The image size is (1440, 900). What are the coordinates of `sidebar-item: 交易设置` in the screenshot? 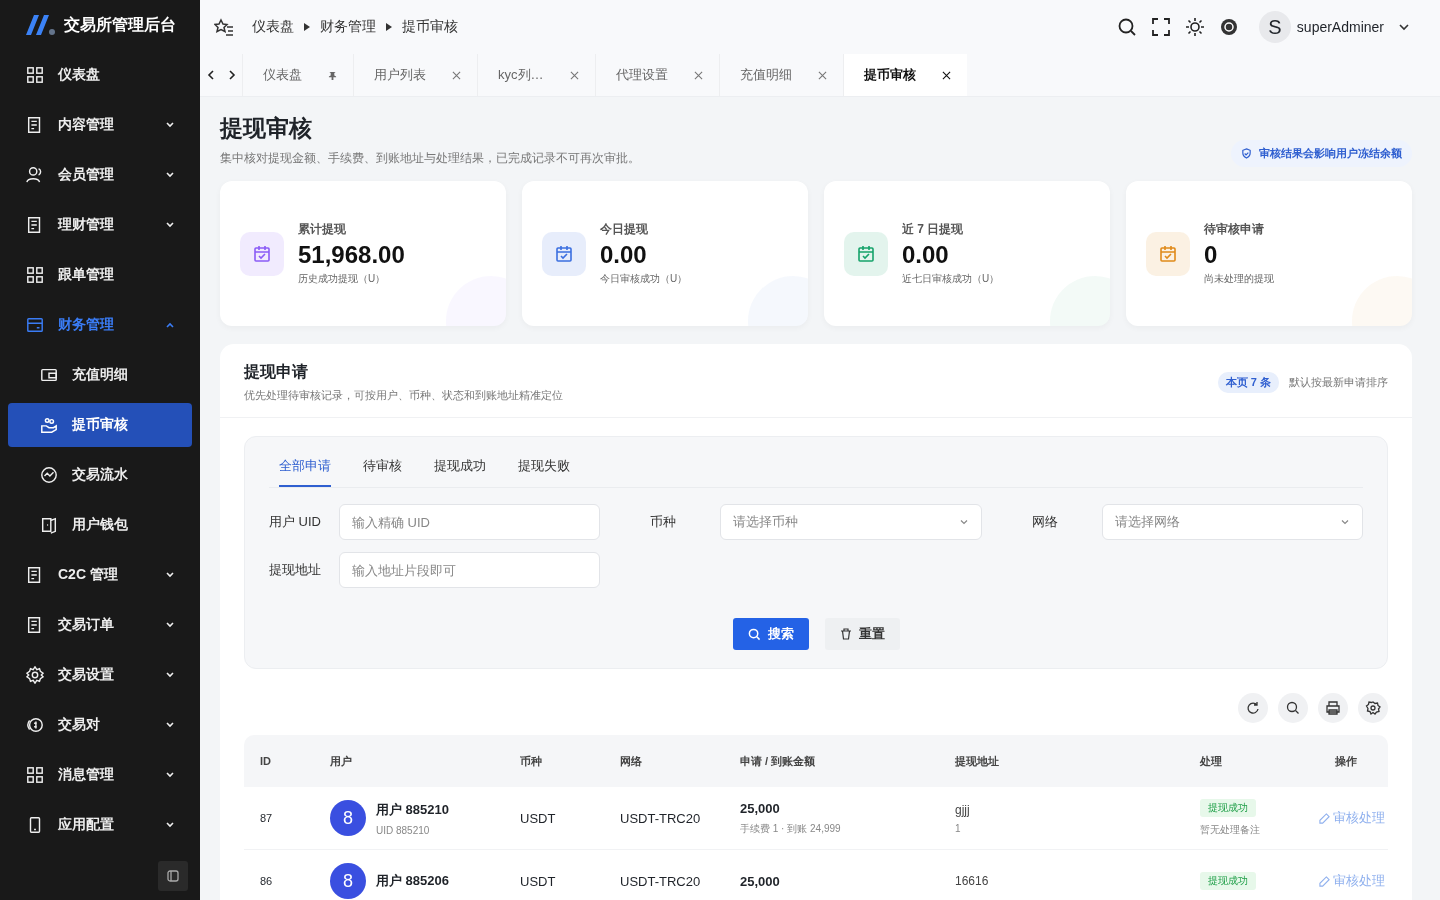 It's located at (100, 675).